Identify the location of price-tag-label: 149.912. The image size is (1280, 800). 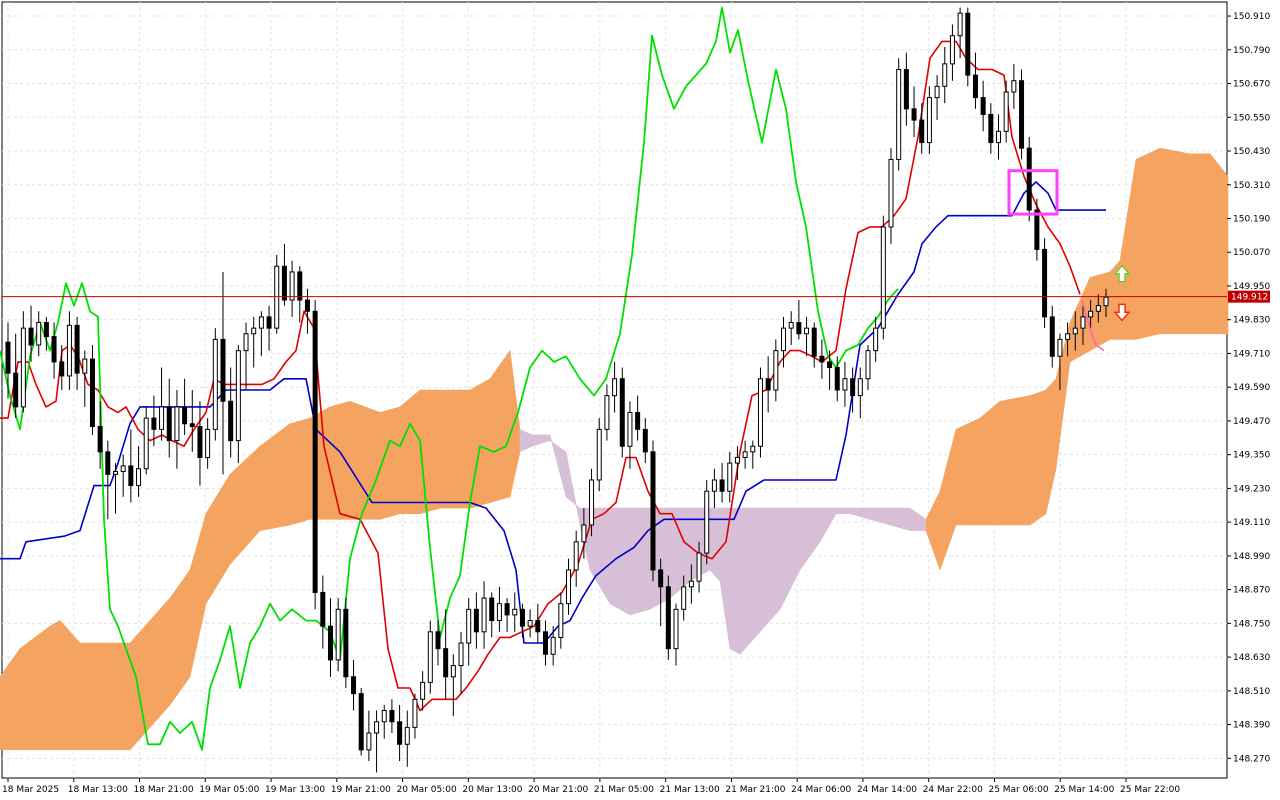
(1249, 298).